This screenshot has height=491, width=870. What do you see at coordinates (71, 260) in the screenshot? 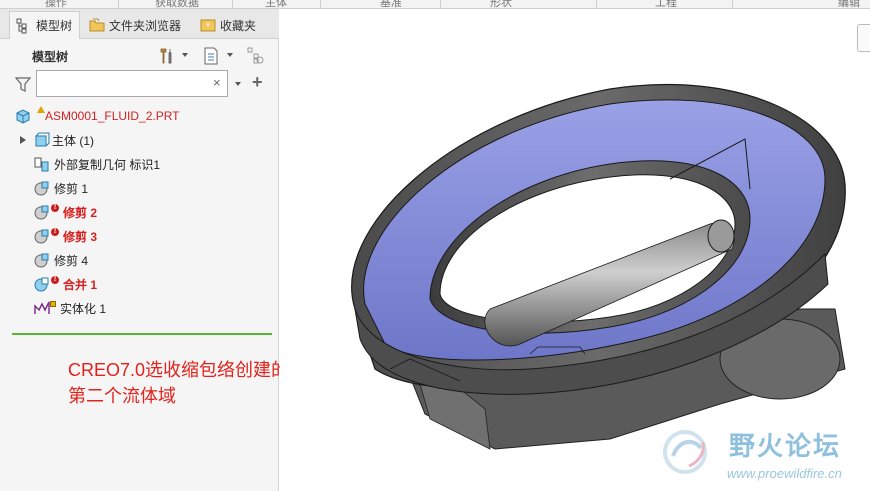
I see `tree-node-label: 修剪 4` at bounding box center [71, 260].